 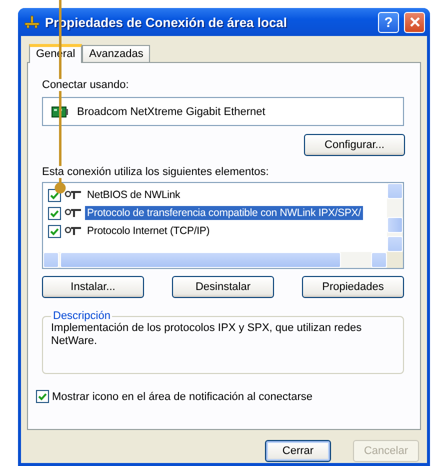 I want to click on help-button: ?, so click(x=388, y=22).